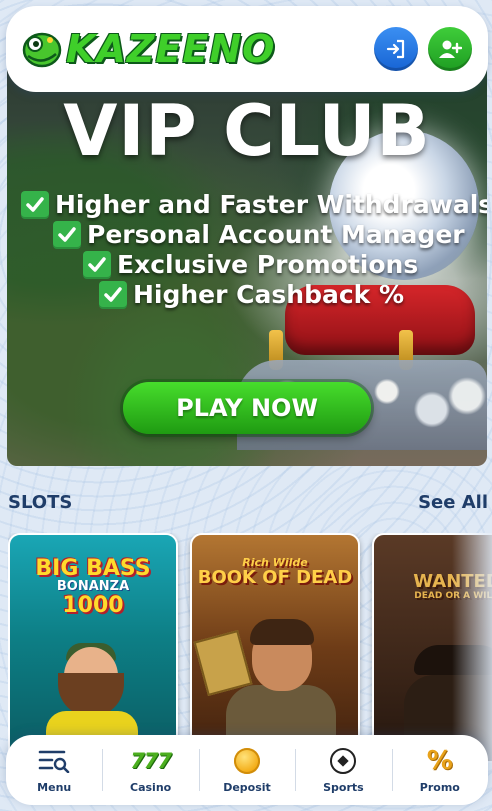  Describe the element at coordinates (247, 131) in the screenshot. I see `banner-title: VIP CLUB` at that location.